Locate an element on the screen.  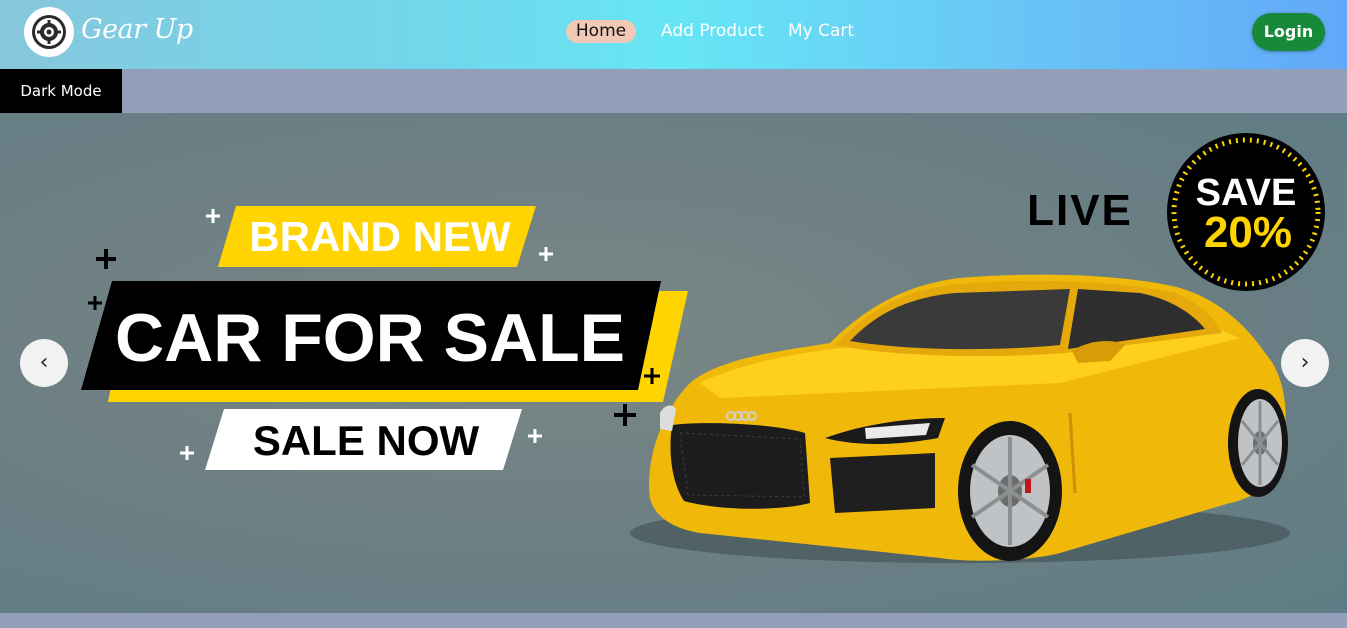
svg-text: 20% is located at coordinates (1248, 232).